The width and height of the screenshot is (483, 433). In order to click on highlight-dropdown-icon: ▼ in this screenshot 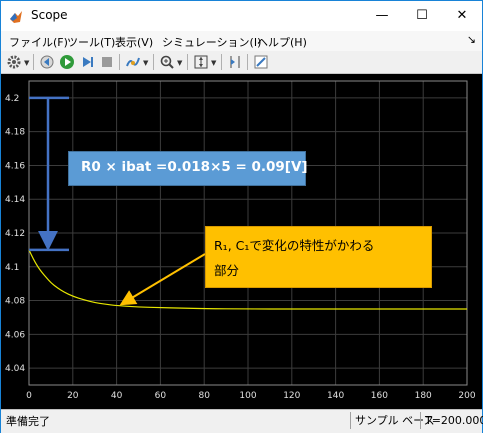, I will do `click(145, 63)`.